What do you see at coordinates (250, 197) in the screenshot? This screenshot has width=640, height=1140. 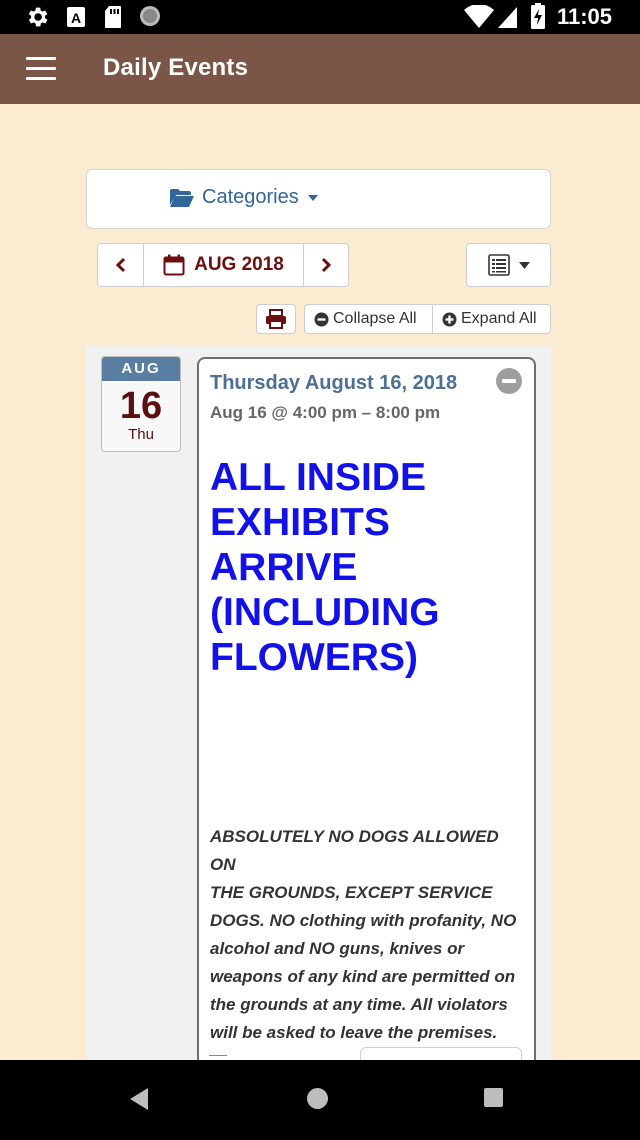 I see `categories-label: Categories` at bounding box center [250, 197].